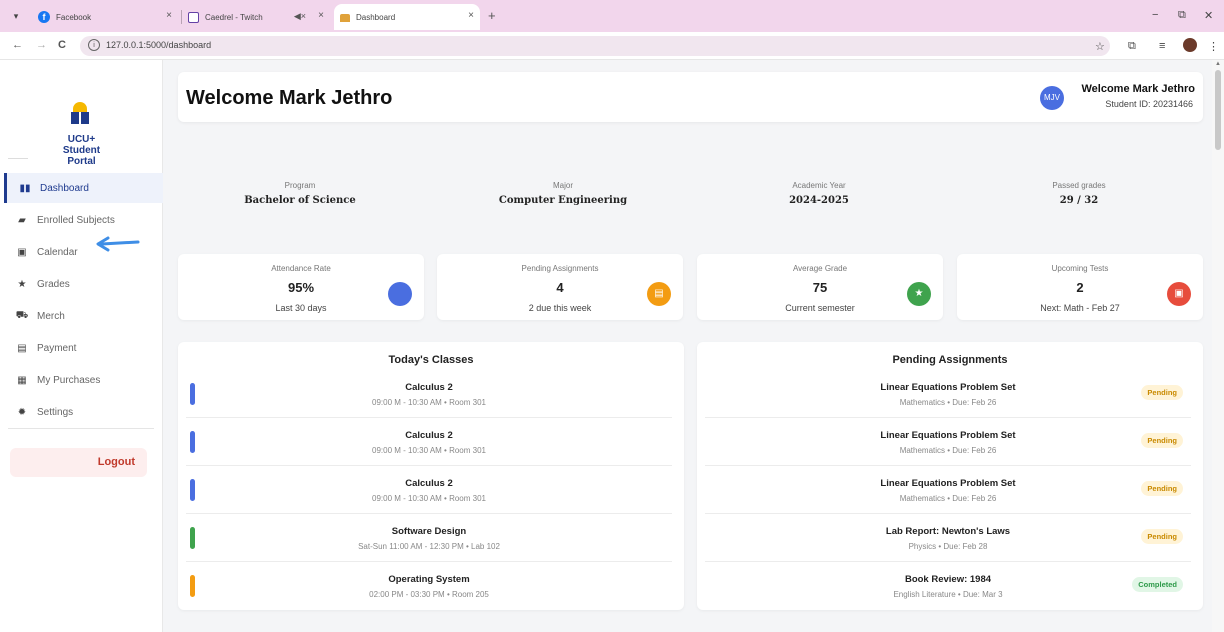 This screenshot has width=1224, height=632. I want to click on dashboard-favicon-icon, so click(345, 18).